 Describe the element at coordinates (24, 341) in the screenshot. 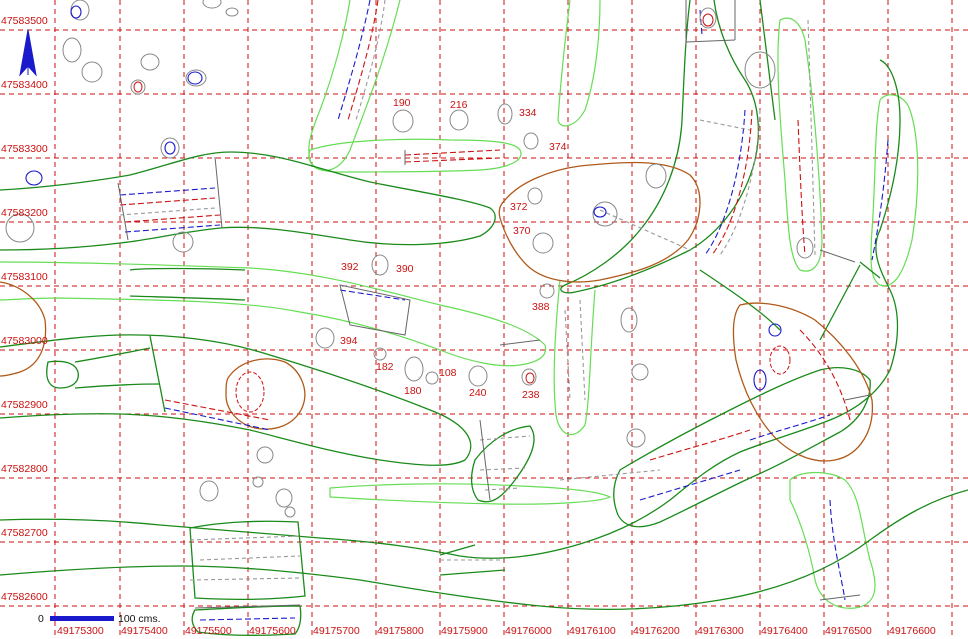

I see `y-axis-label: 47583000` at that location.